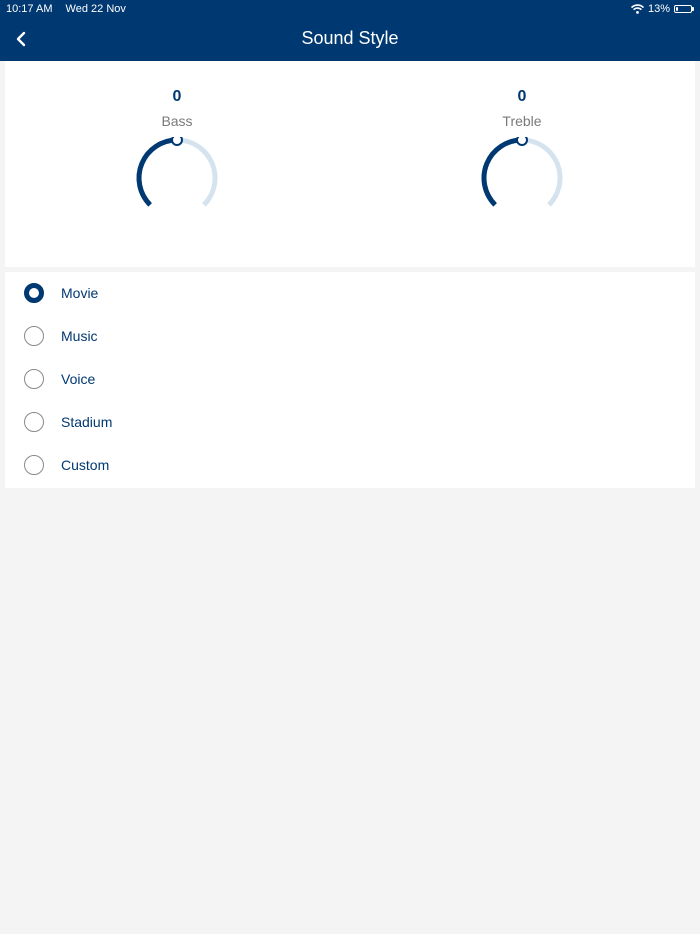  What do you see at coordinates (522, 96) in the screenshot?
I see `treble-value: 0` at bounding box center [522, 96].